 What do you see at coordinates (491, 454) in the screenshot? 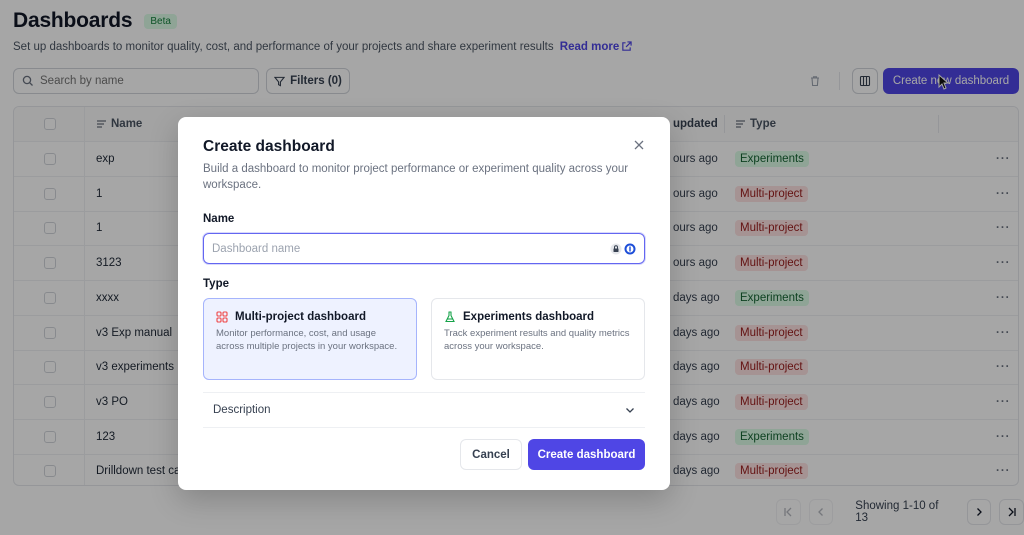
I see `cancel-button: Cancel` at bounding box center [491, 454].